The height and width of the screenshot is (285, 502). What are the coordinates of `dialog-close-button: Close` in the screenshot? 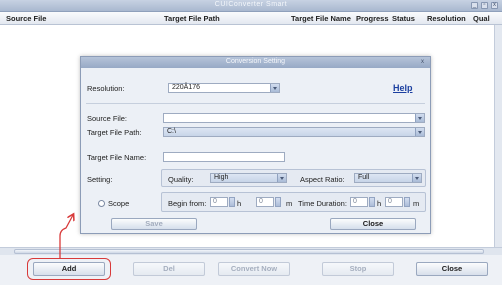 It's located at (373, 224).